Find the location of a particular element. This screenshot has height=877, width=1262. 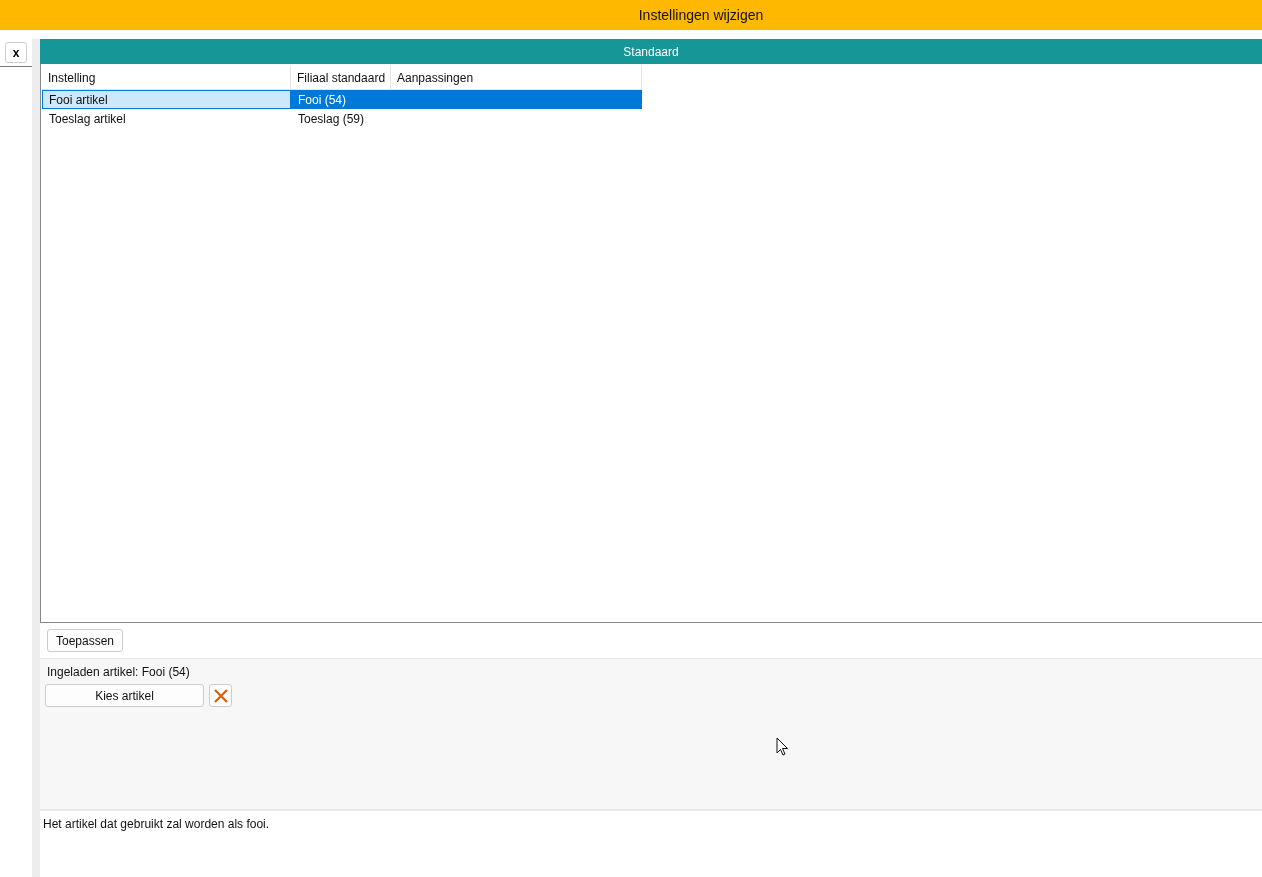

window-title: Instellingen wijzigen is located at coordinates (701, 15).